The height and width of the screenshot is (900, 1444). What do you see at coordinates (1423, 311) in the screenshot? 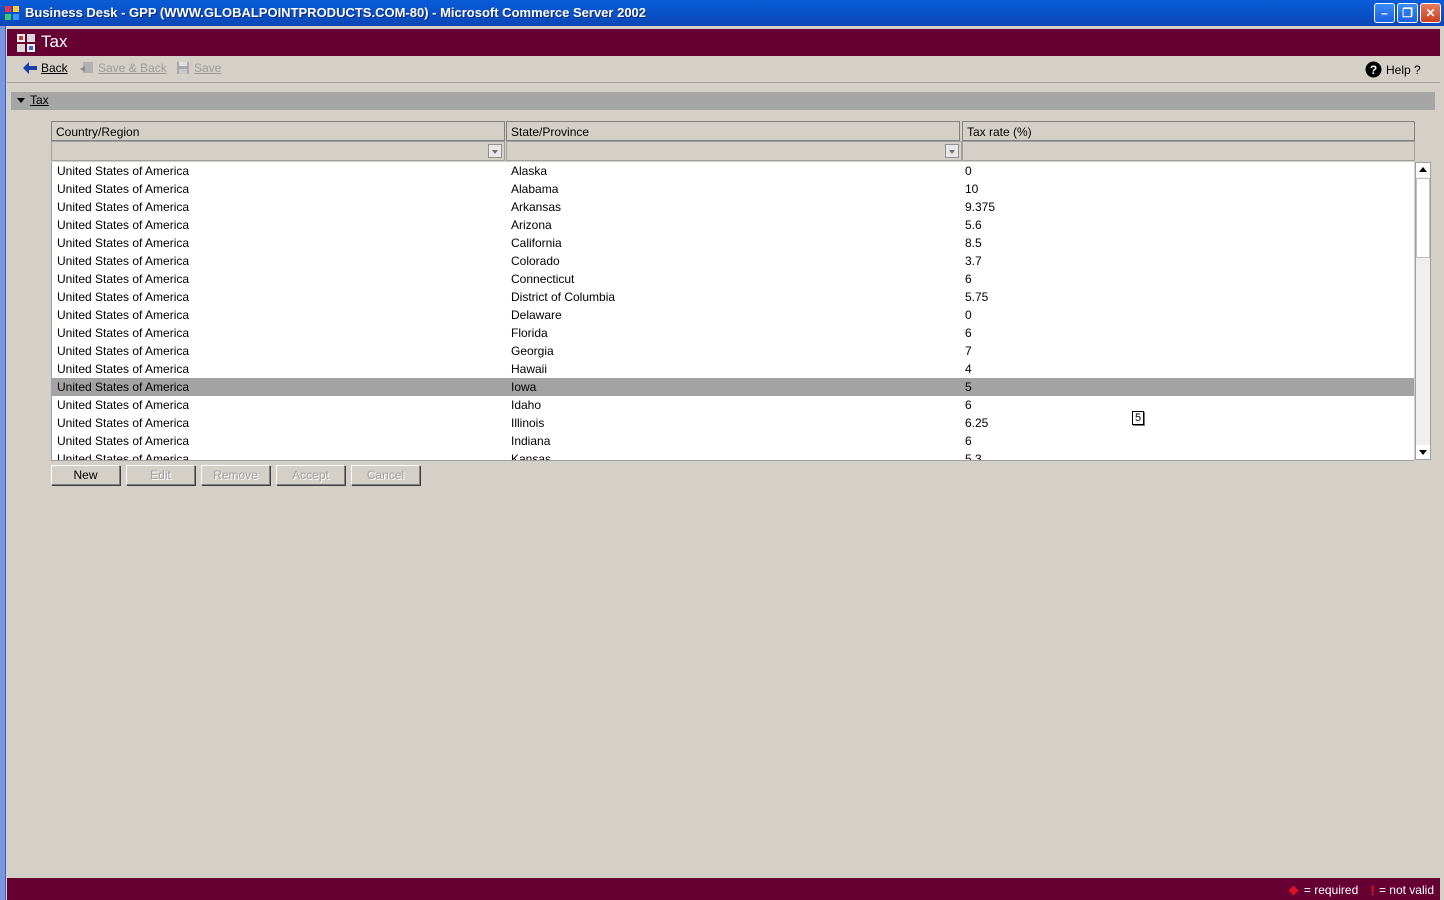
I see `grid-vertical-scrollbar` at bounding box center [1423, 311].